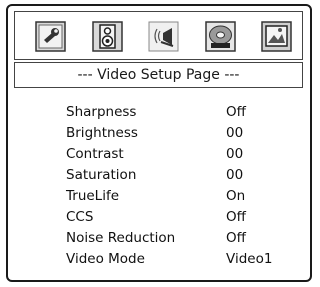 The image size is (320, 287). I want to click on setting-row-truelife: TrueLife On, so click(158, 196).